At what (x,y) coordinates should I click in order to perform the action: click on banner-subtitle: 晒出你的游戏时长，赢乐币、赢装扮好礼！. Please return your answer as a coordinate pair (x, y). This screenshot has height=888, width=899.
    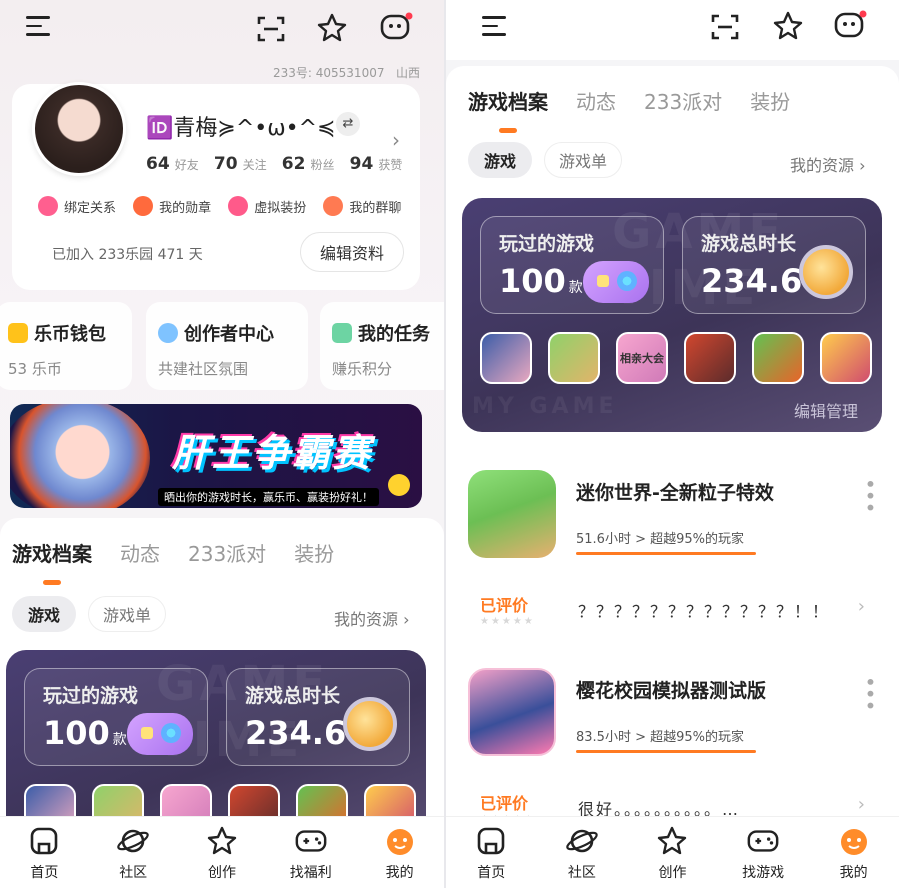
    Looking at the image, I should click on (268, 497).